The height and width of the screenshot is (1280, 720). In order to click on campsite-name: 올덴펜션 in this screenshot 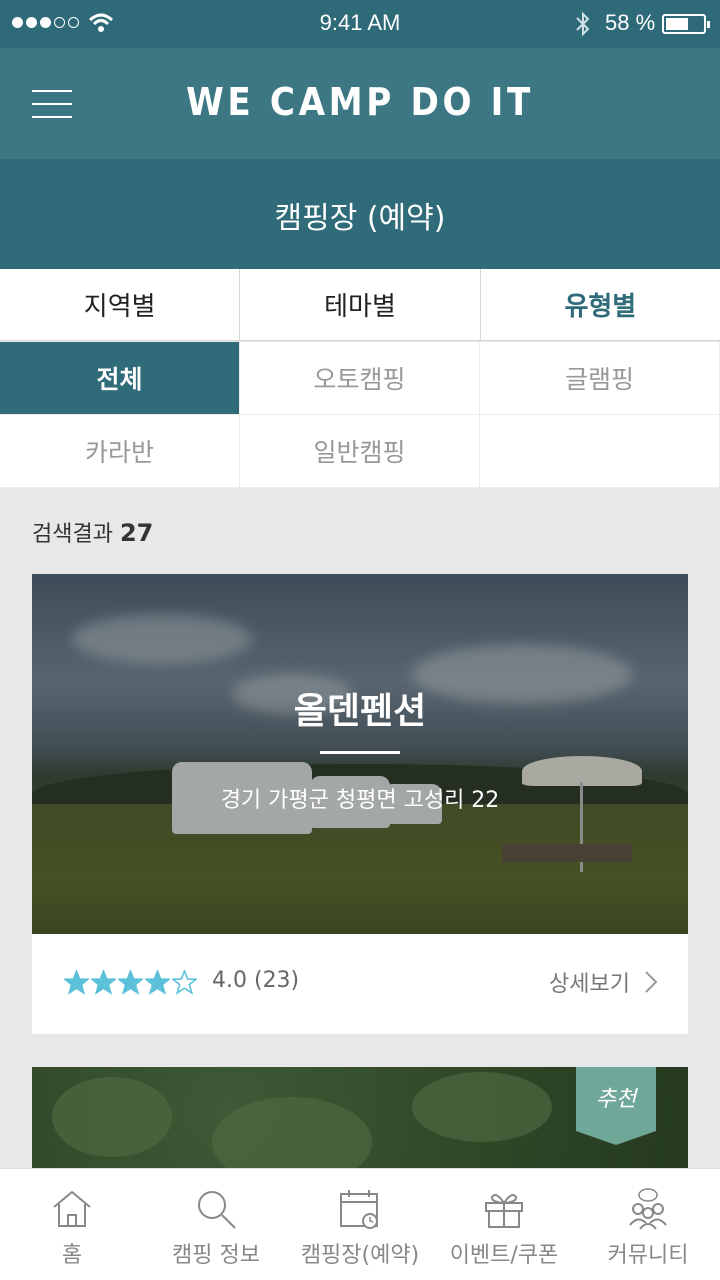, I will do `click(360, 711)`.